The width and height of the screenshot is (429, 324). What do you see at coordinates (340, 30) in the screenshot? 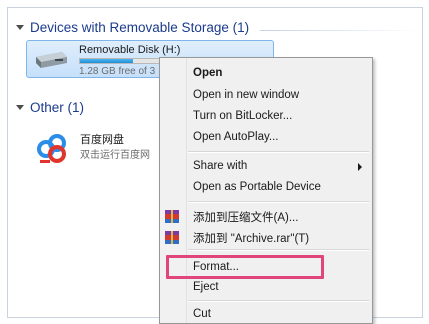
I see `group-divider` at bounding box center [340, 30].